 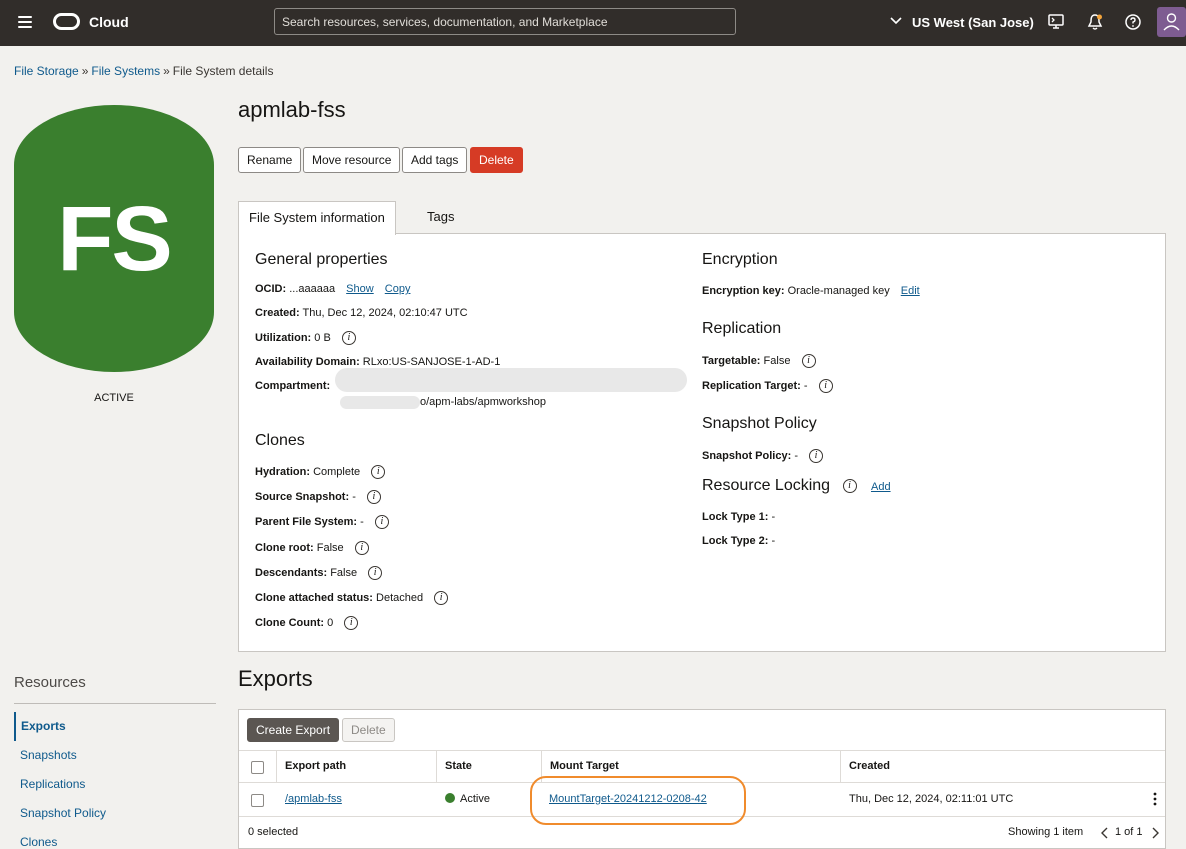 I want to click on status-dot-icon, so click(x=450, y=798).